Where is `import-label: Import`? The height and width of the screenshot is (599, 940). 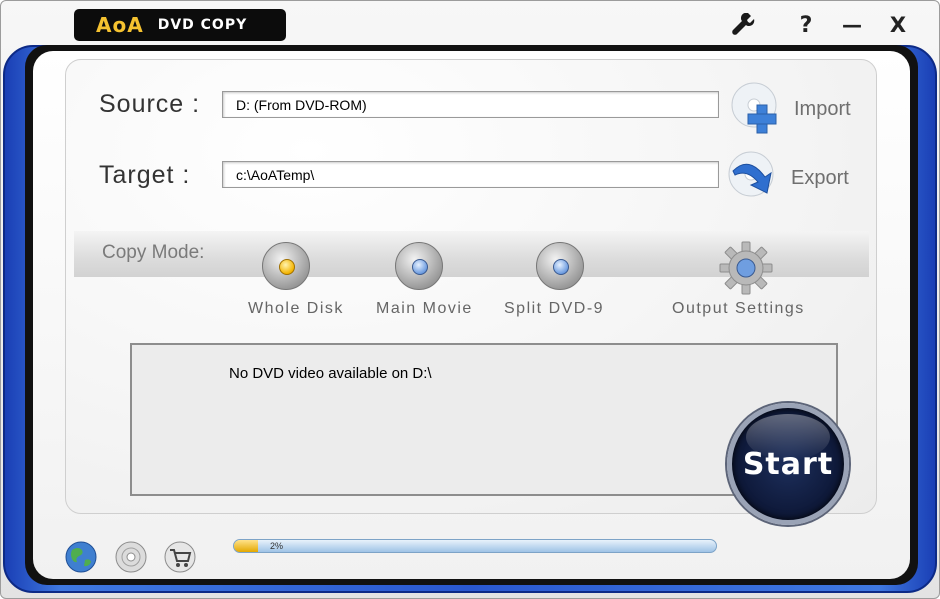 import-label: Import is located at coordinates (822, 108).